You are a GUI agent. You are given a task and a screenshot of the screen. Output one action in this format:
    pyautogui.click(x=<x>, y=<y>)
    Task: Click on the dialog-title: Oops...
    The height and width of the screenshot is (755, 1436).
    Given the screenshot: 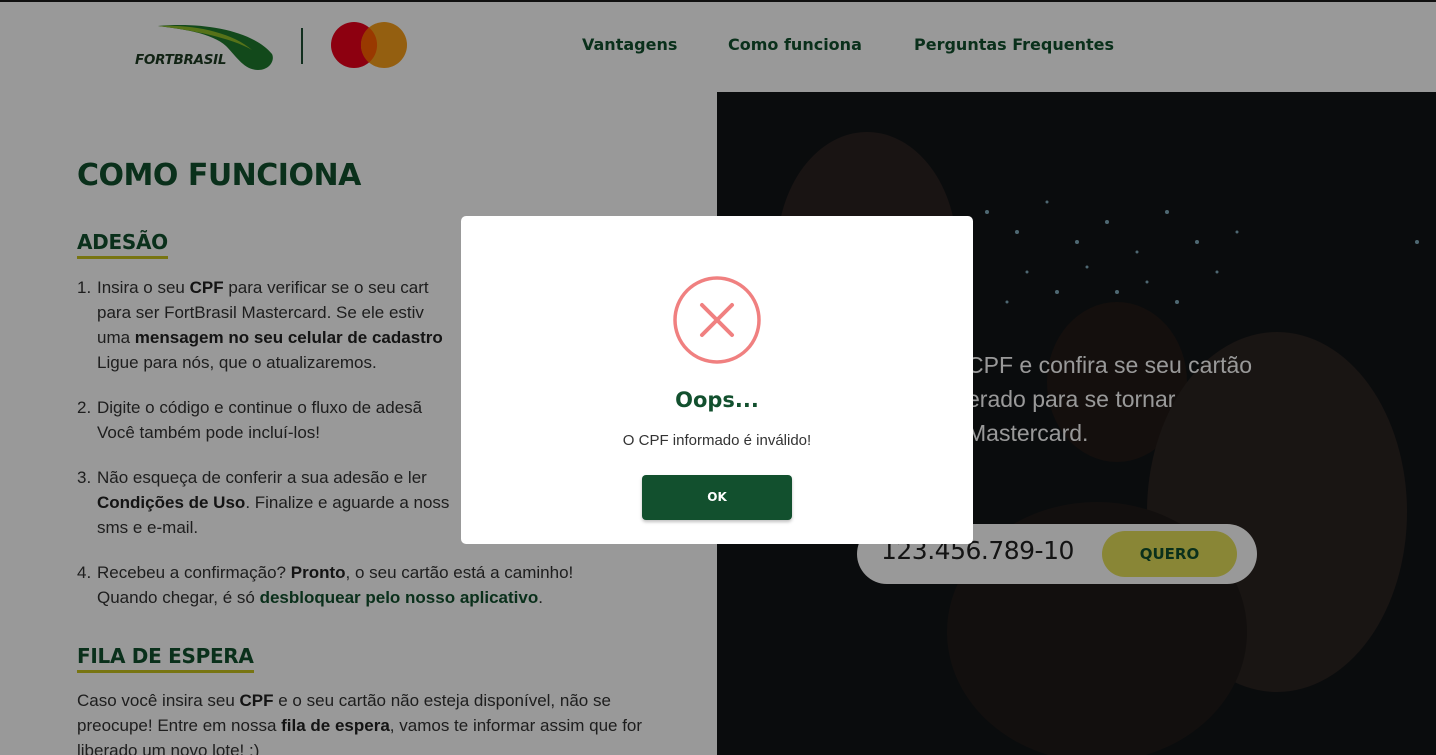 What is the action you would take?
    pyautogui.click(x=717, y=400)
    